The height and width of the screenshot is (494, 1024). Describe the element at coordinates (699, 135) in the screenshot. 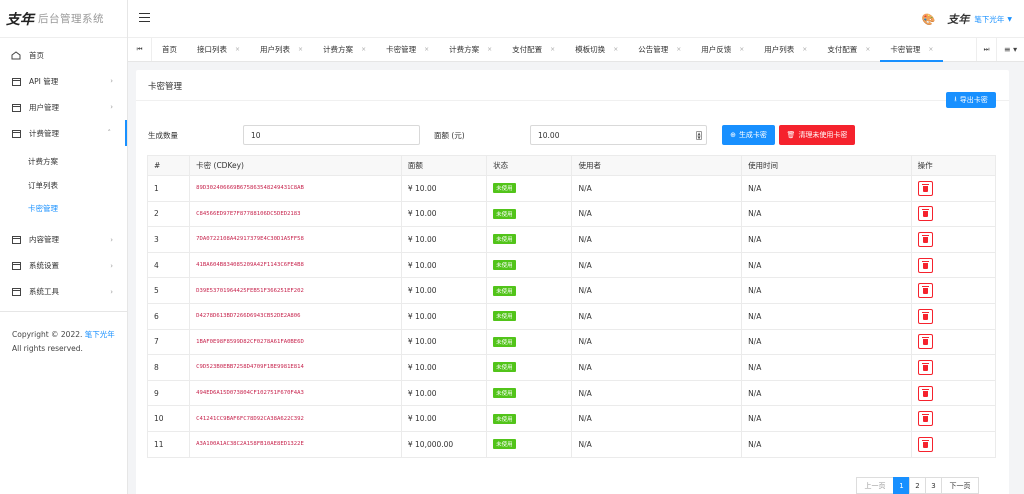

I see `number-spinner-icon: ▲ ▼` at that location.